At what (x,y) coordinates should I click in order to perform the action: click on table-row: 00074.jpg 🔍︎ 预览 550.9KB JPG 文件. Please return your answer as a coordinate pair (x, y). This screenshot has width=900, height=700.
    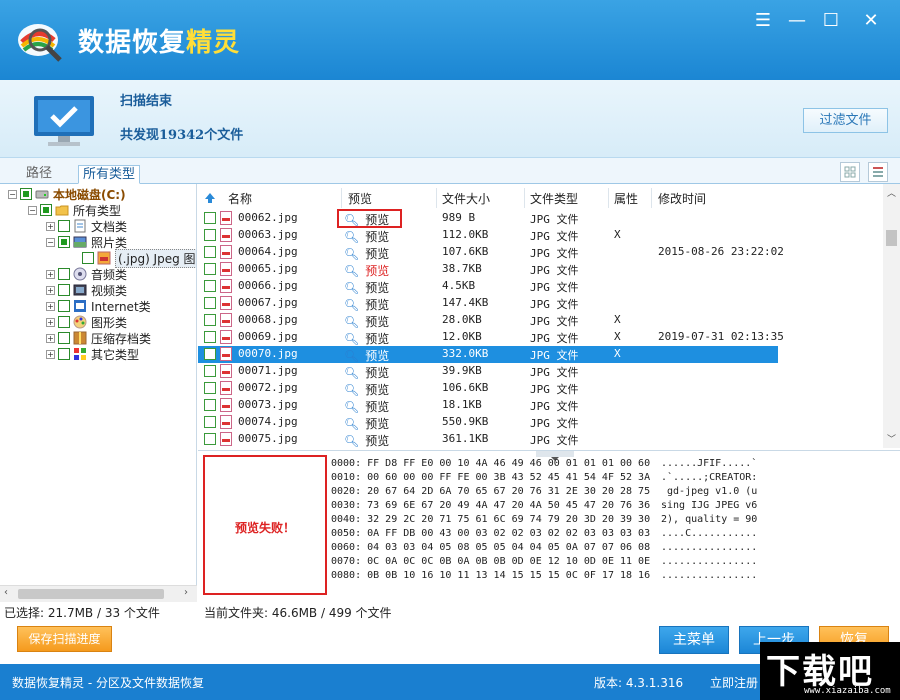
    Looking at the image, I should click on (488, 422).